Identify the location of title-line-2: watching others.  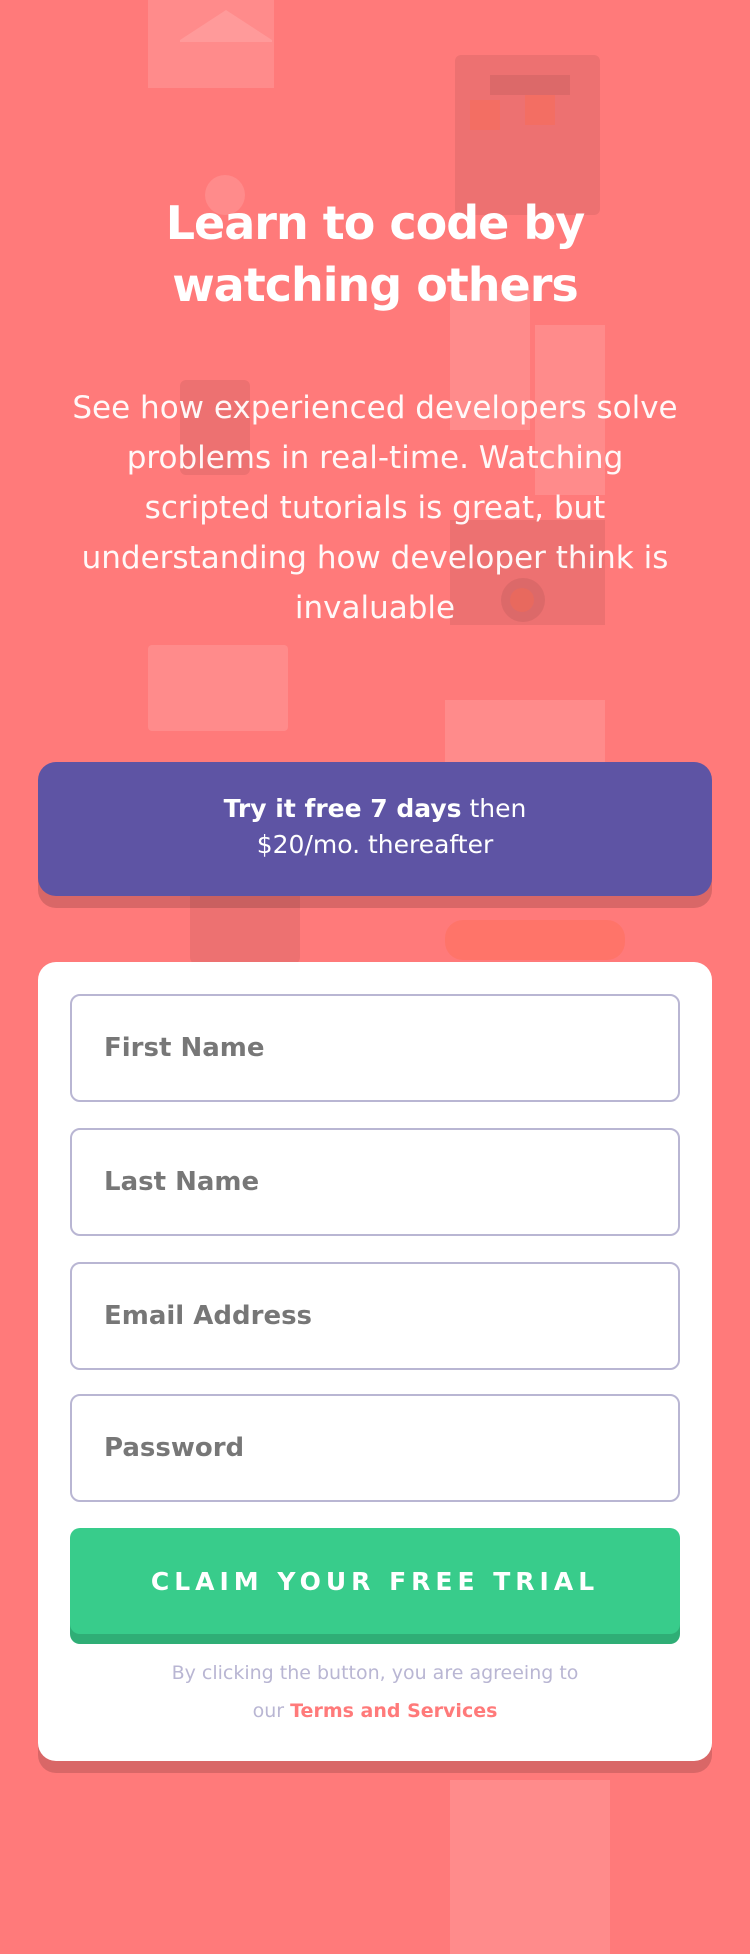
(375, 285).